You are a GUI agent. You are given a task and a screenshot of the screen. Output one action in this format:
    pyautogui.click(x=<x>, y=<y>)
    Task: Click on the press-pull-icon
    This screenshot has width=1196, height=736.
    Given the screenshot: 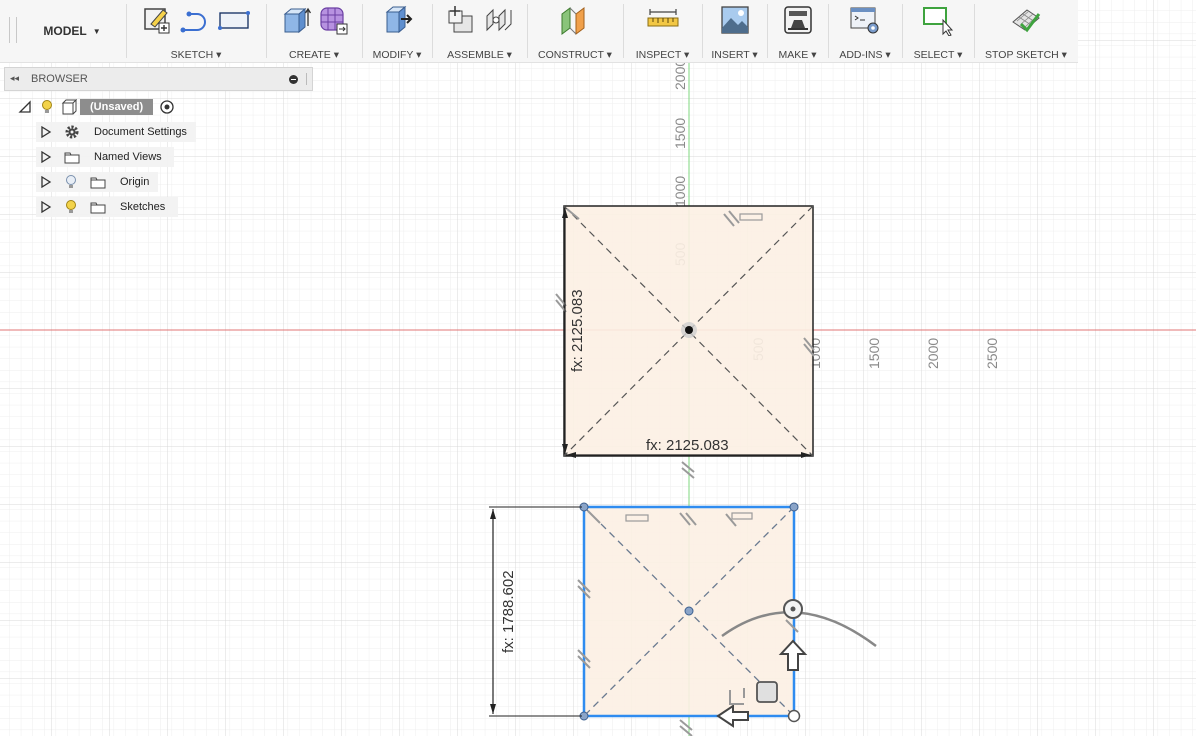 What is the action you would take?
    pyautogui.click(x=397, y=20)
    